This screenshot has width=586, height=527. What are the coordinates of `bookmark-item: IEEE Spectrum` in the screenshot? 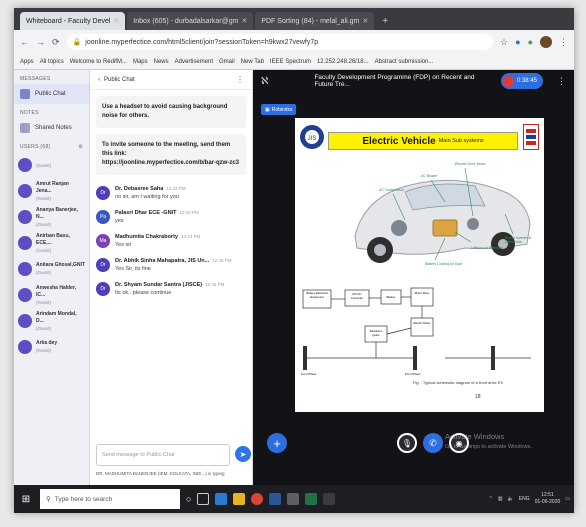 It's located at (290, 62).